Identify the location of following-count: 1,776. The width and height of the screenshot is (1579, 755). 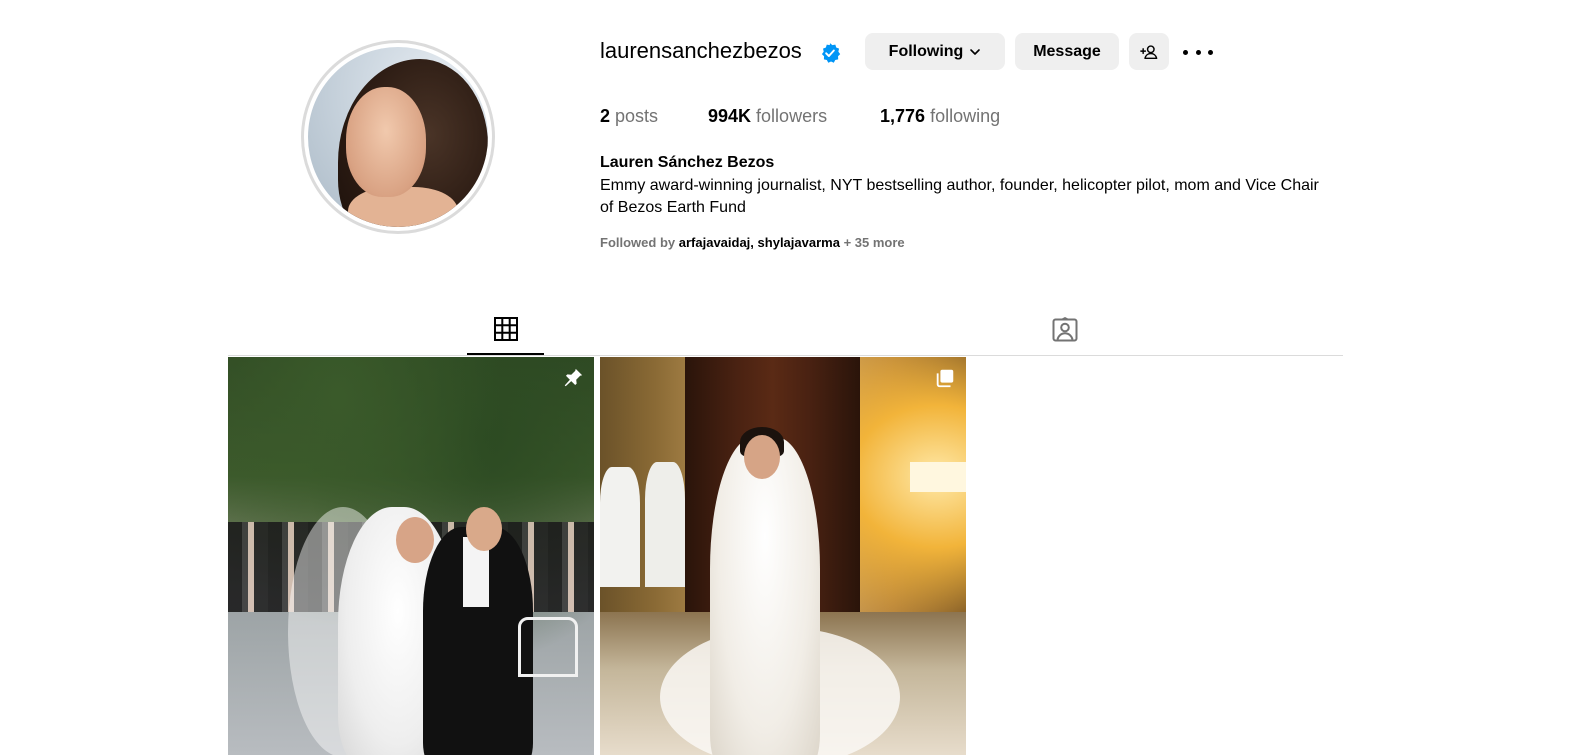
(903, 116).